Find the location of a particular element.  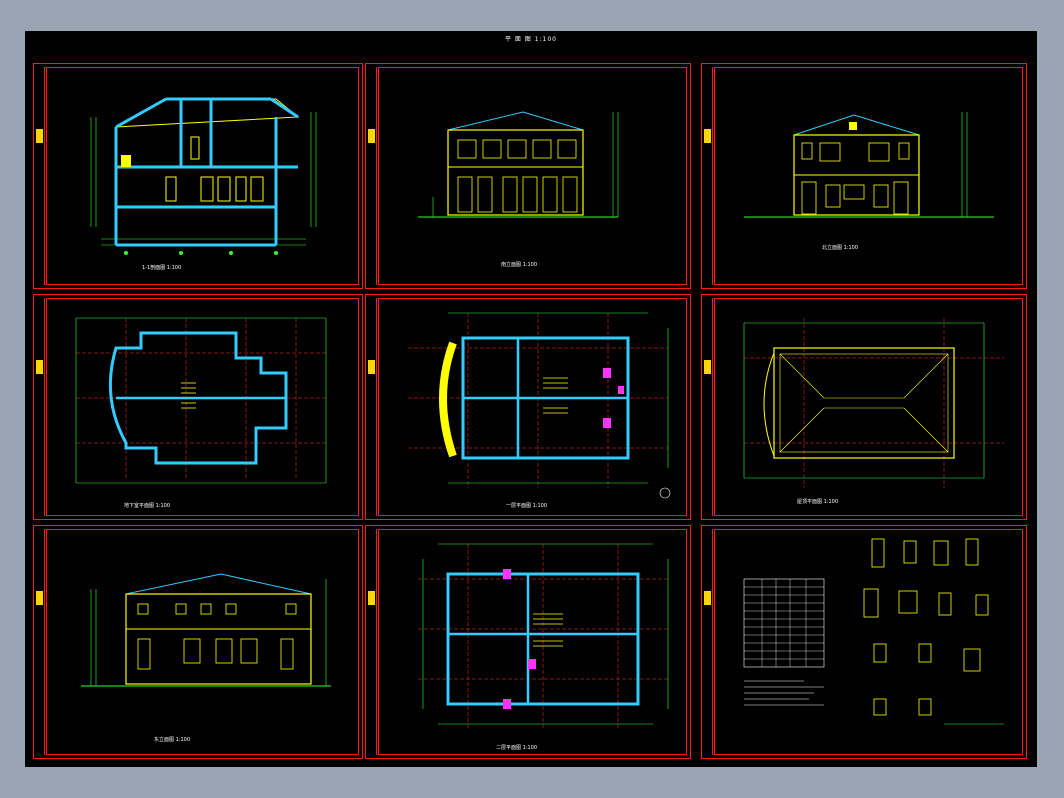

panel-schedule is located at coordinates (864, 642).